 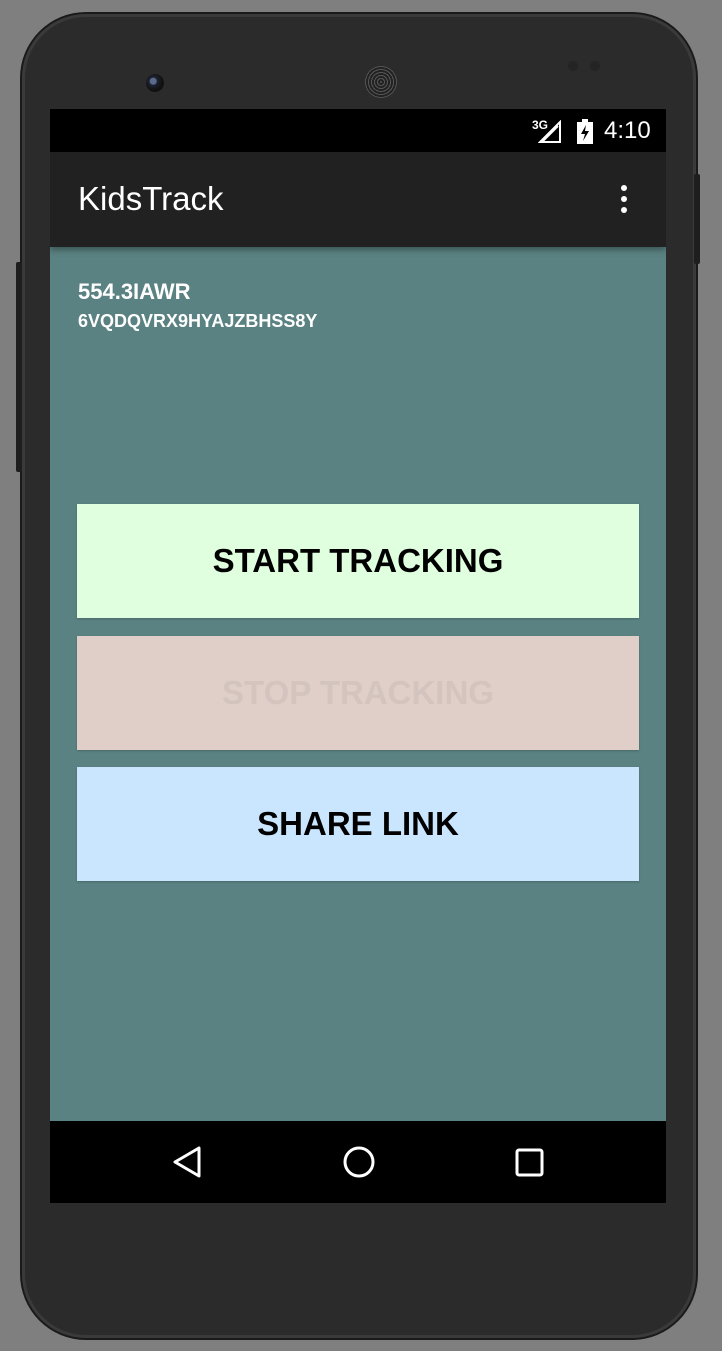 What do you see at coordinates (358, 561) in the screenshot?
I see `start-tracking-button: START TRACKING` at bounding box center [358, 561].